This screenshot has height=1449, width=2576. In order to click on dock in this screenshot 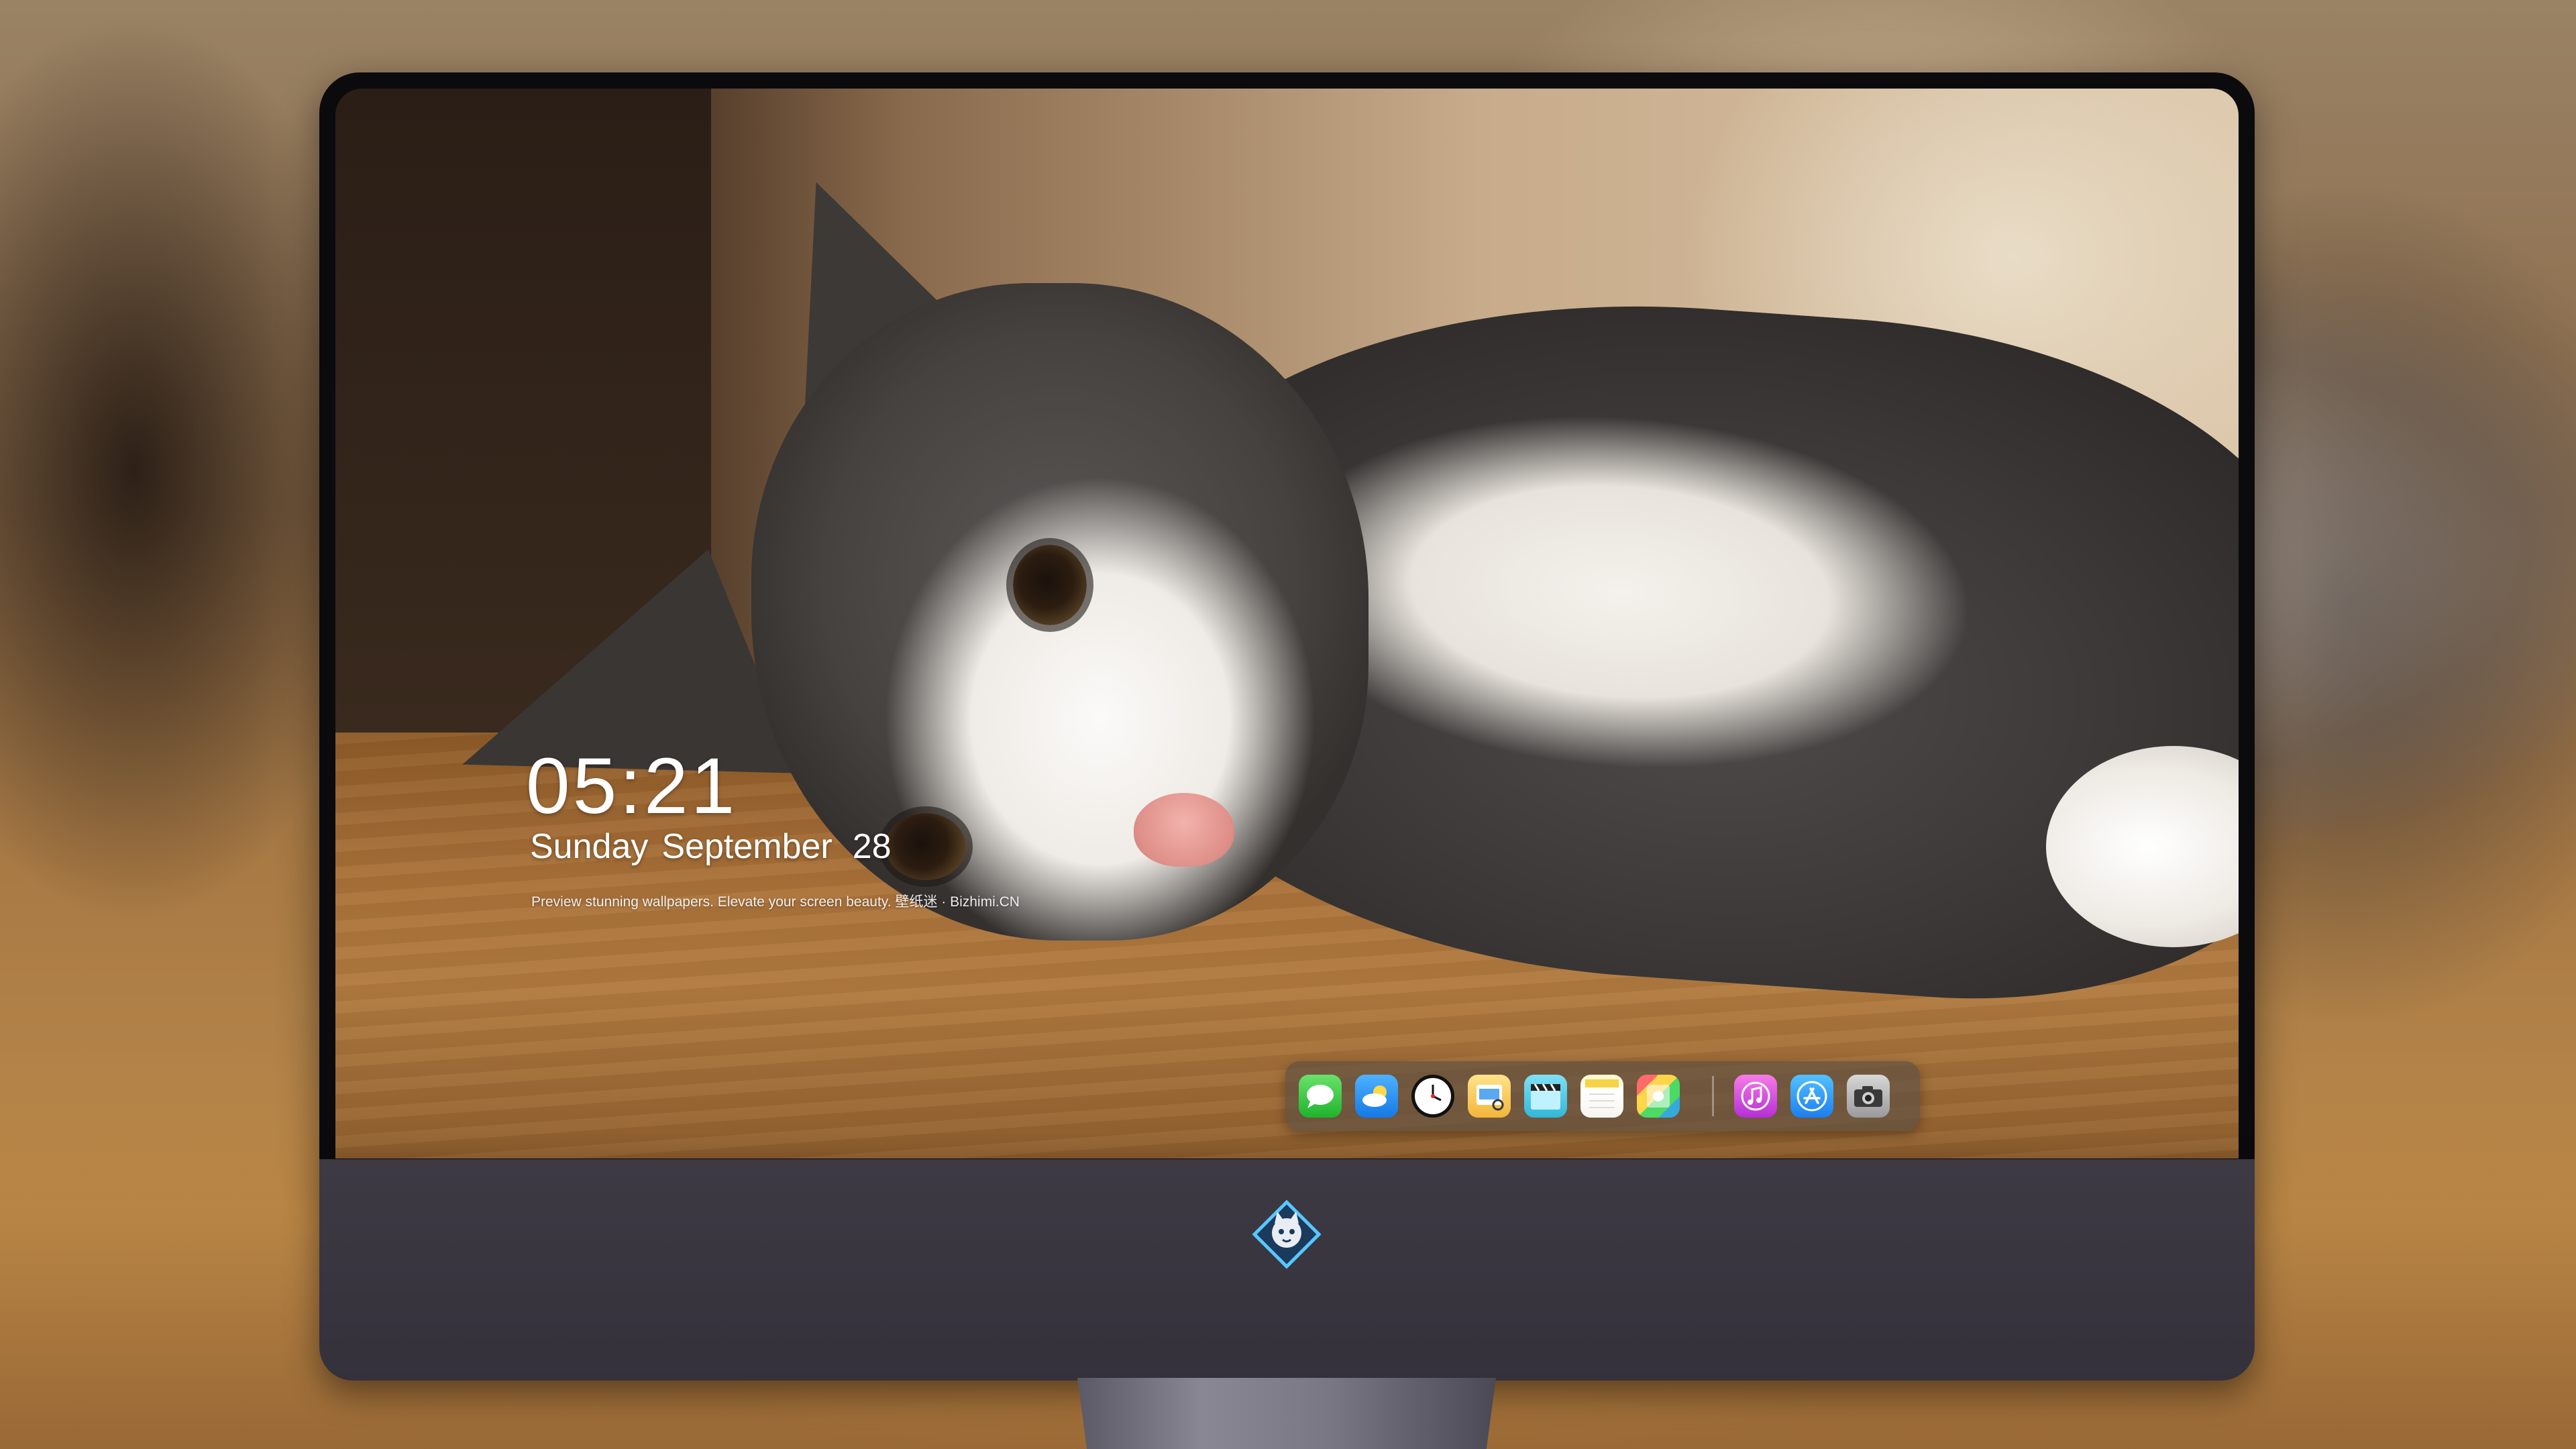, I will do `click(1602, 1096)`.